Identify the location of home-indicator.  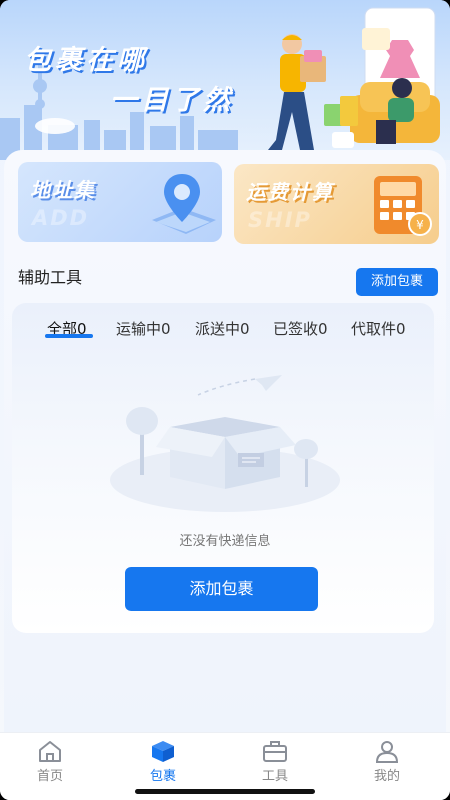
(225, 791).